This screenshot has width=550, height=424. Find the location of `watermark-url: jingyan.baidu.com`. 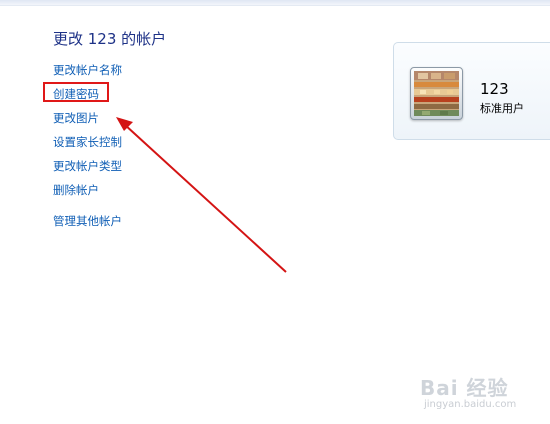

watermark-url: jingyan.baidu.com is located at coordinates (470, 404).